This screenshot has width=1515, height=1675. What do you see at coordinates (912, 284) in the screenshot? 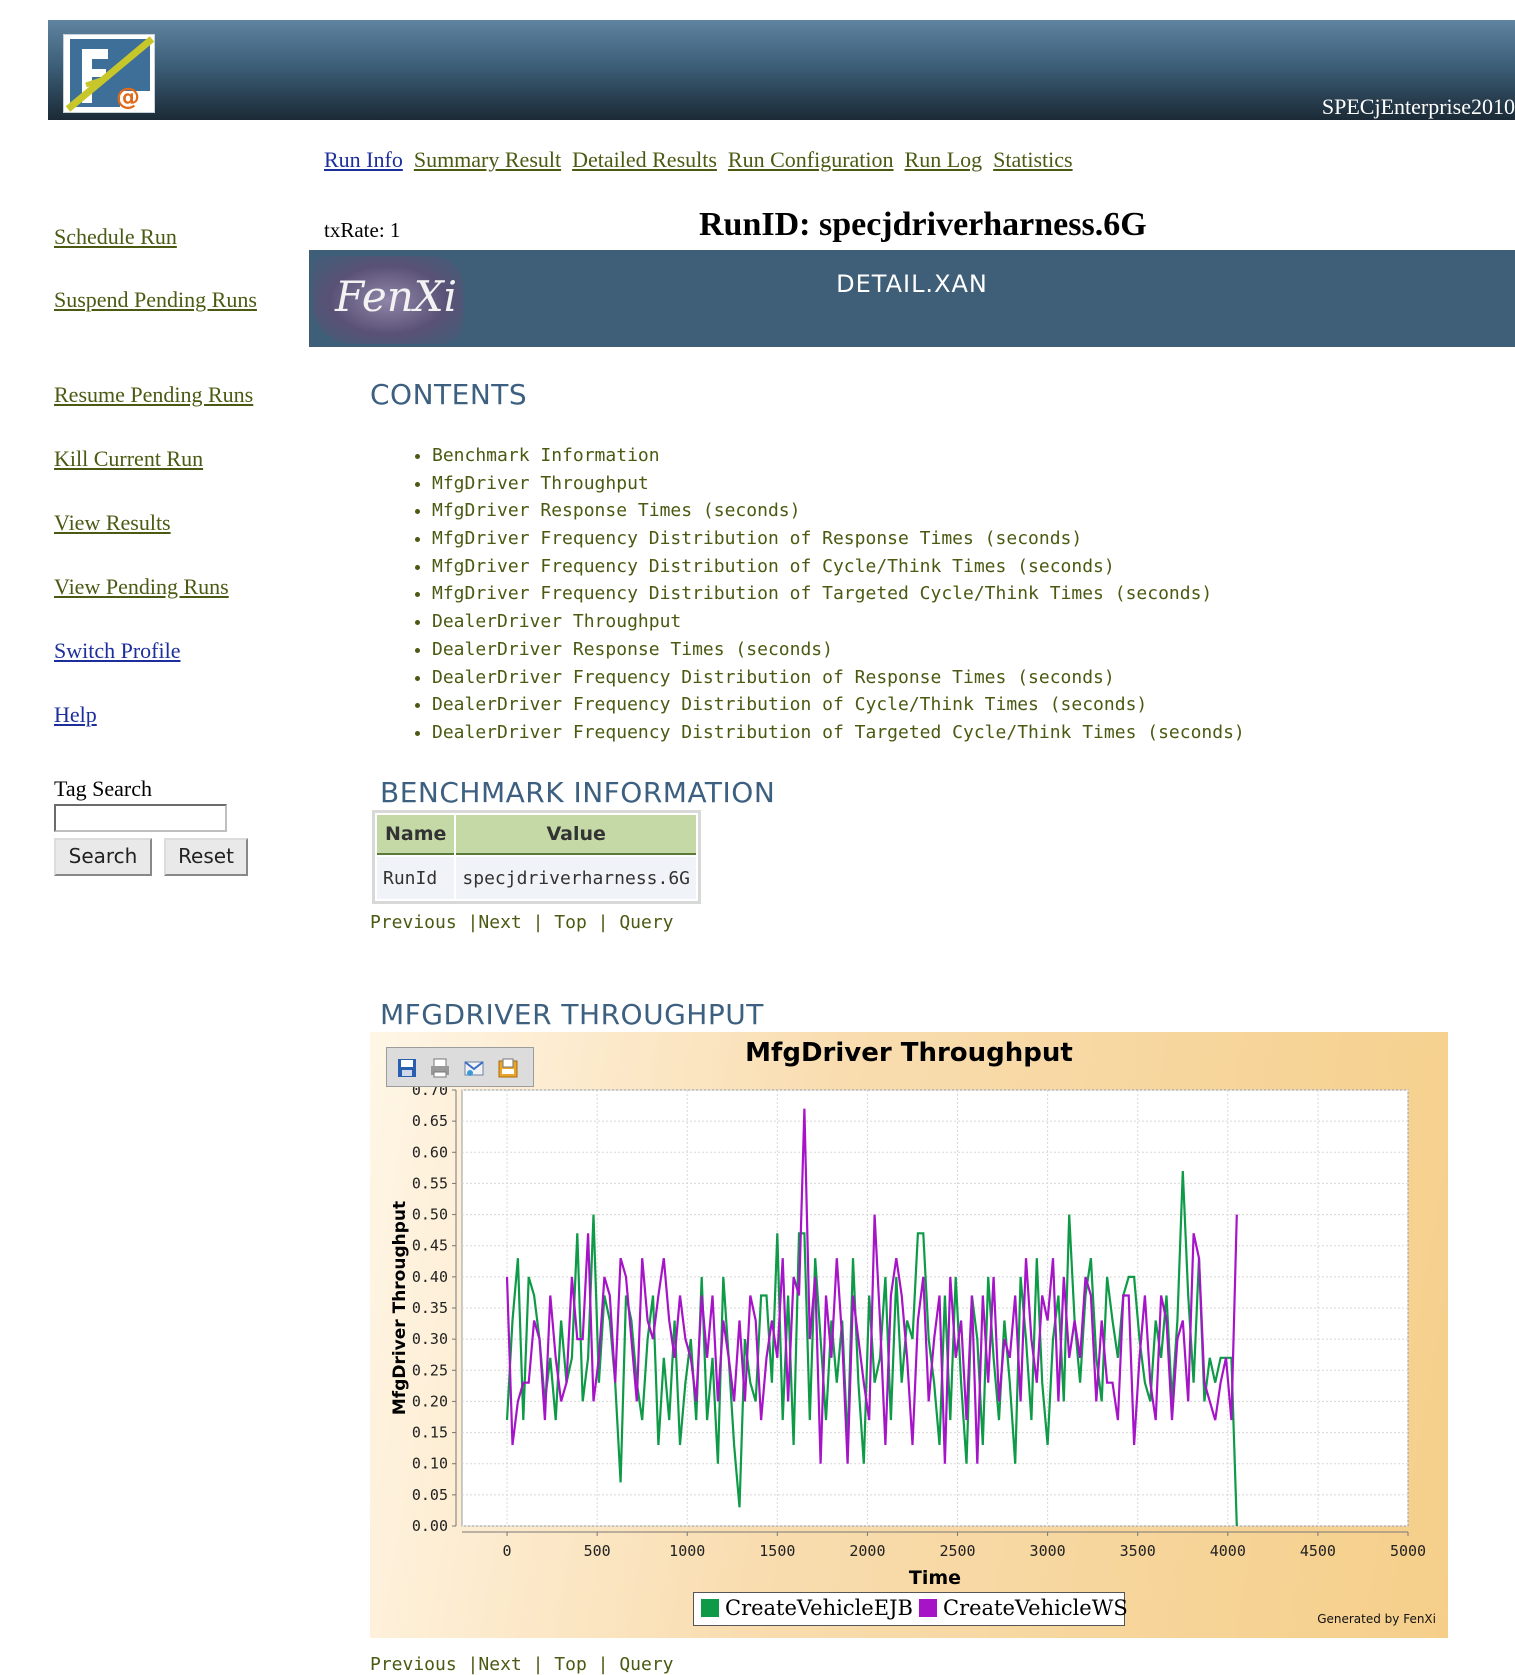
I see `detail-title: DETAIL.XAN` at bounding box center [912, 284].